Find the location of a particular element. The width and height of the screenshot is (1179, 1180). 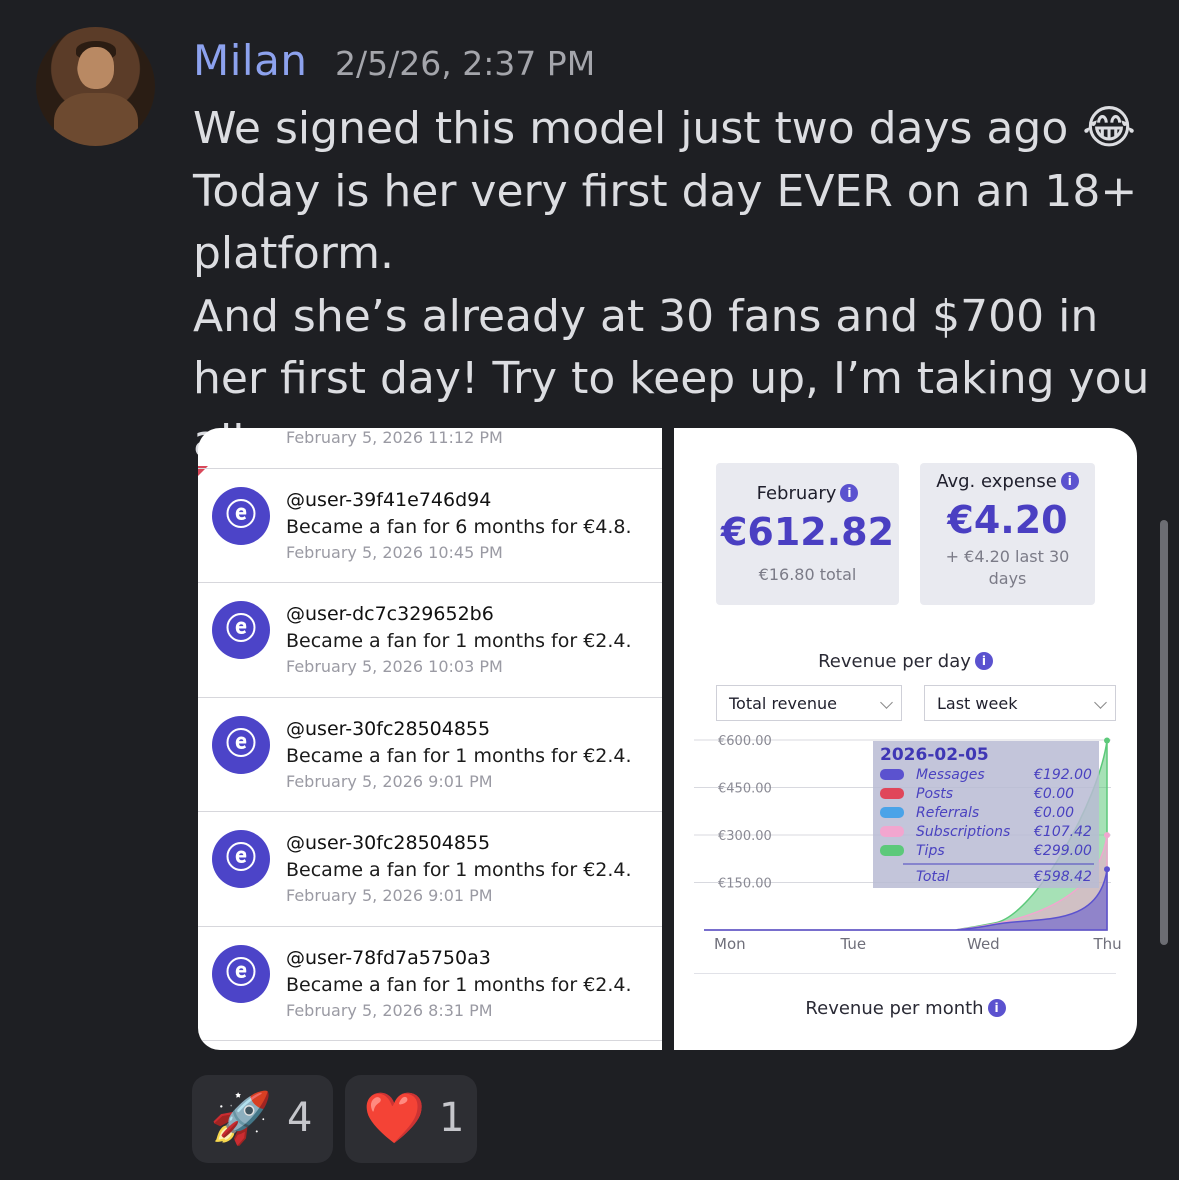

x-tick-label: Tue is located at coordinates (853, 944).